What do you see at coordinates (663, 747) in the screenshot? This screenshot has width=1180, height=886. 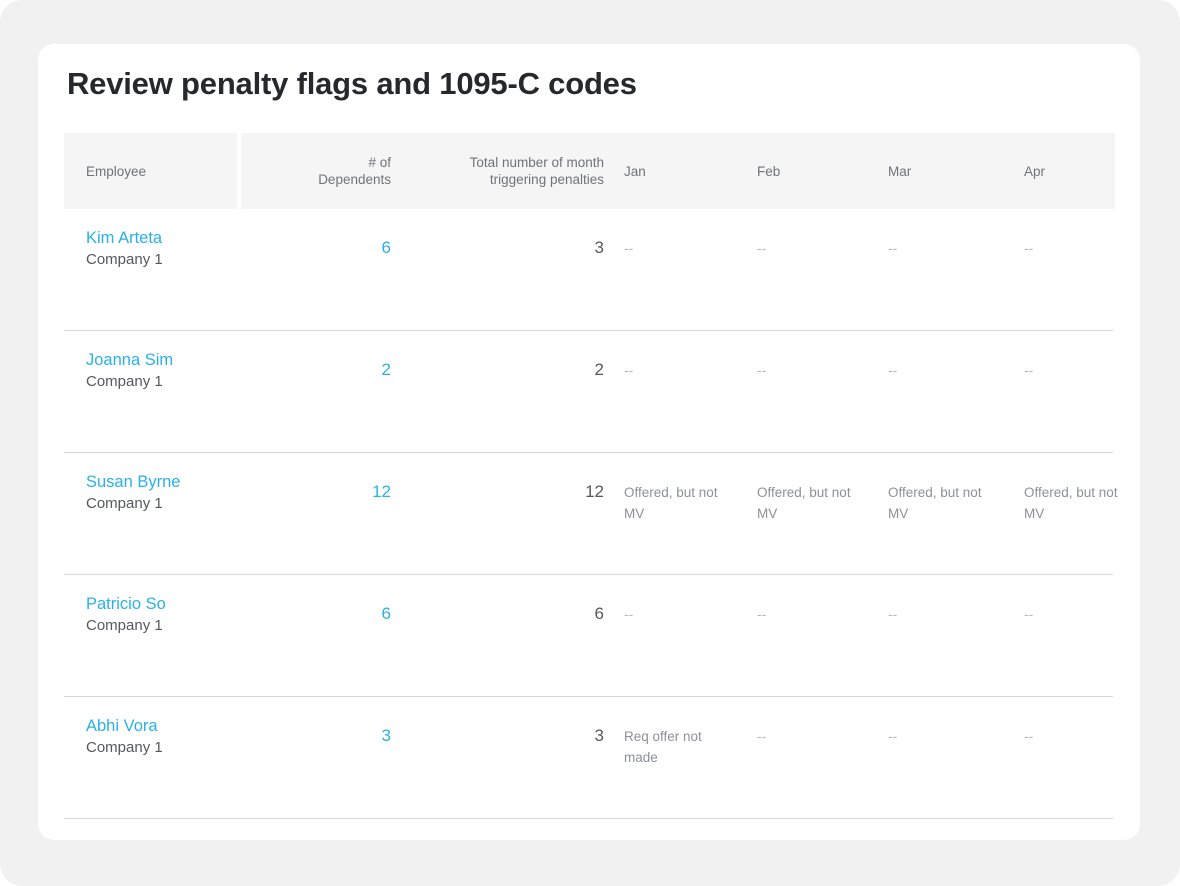 I see `month-cell-jan: Req offer not made` at bounding box center [663, 747].